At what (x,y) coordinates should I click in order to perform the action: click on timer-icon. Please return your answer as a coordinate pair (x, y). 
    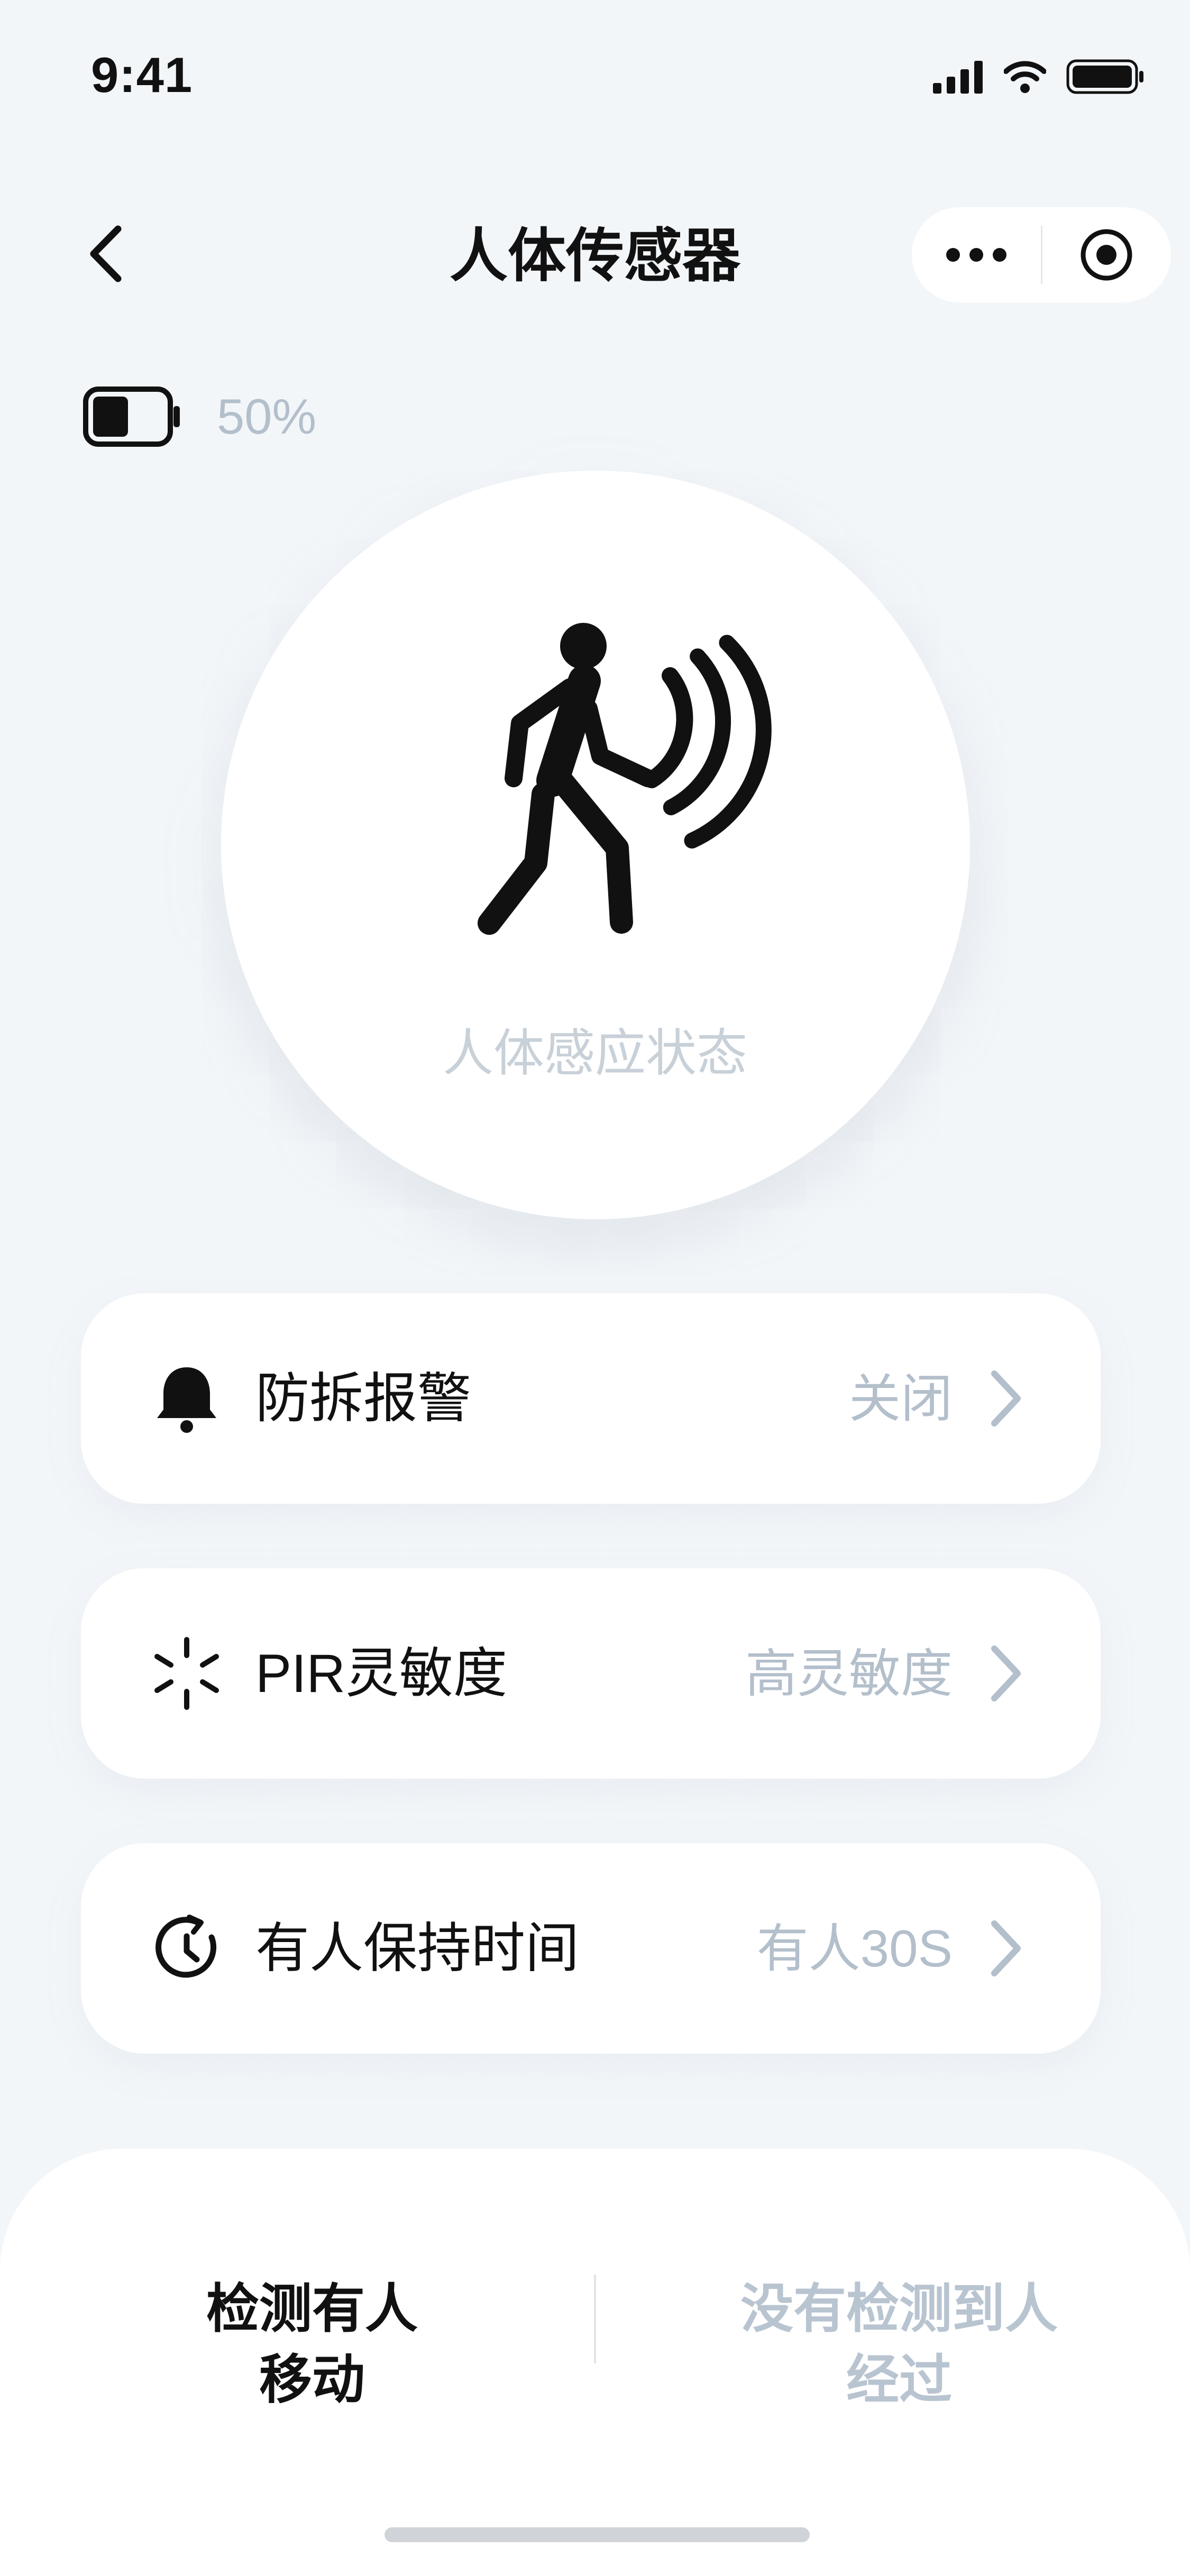
    Looking at the image, I should click on (186, 1948).